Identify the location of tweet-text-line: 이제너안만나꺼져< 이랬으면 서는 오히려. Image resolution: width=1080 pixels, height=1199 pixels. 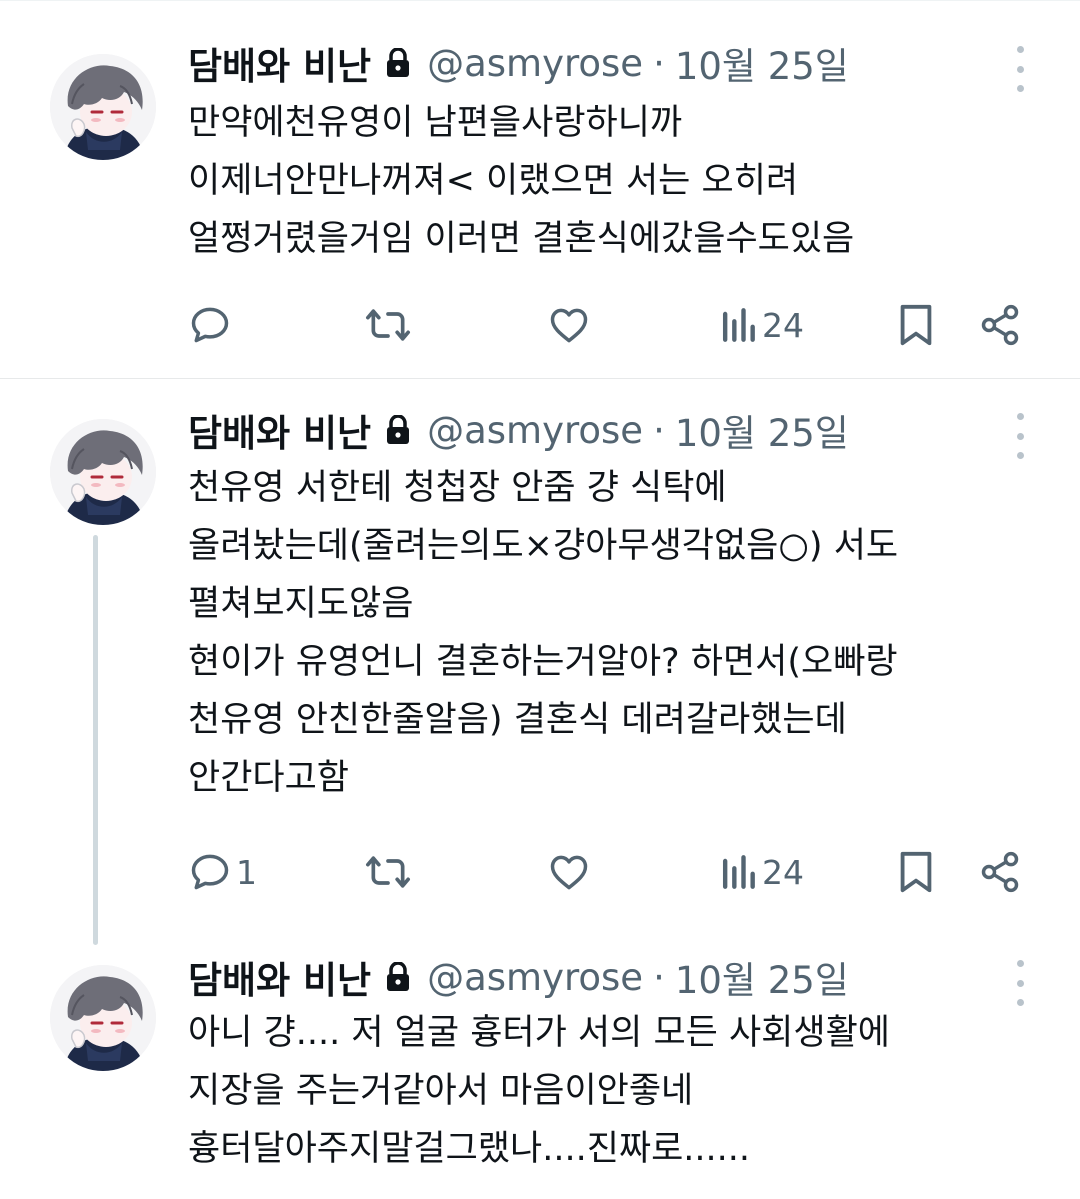
(493, 181).